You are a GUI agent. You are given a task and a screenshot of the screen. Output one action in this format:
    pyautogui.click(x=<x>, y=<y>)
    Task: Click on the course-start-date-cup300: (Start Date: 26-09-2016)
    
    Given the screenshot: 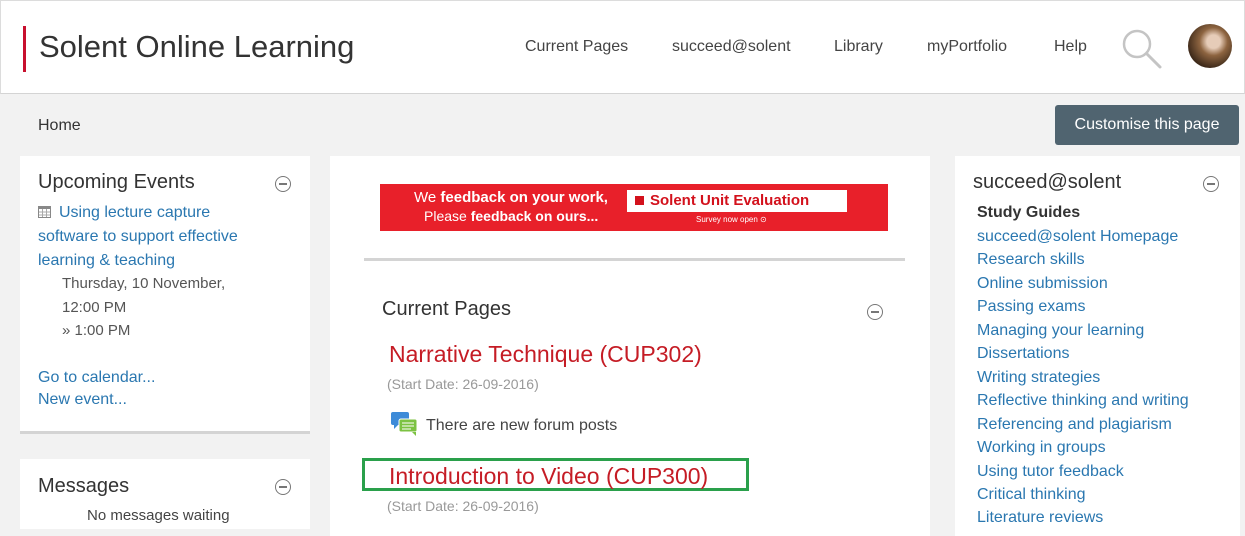 What is the action you would take?
    pyautogui.click(x=463, y=506)
    